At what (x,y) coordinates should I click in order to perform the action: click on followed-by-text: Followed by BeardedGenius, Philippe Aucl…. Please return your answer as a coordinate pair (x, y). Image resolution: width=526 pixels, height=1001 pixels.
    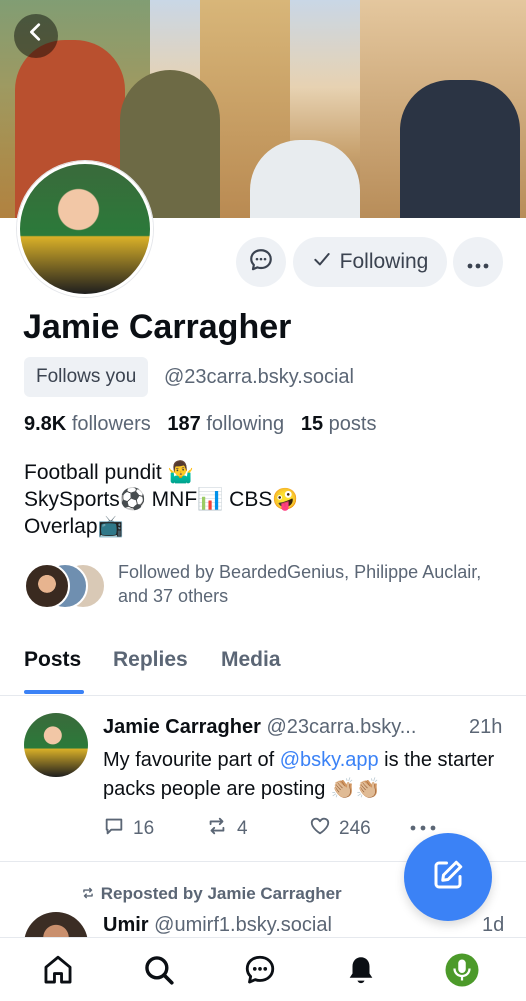
    Looking at the image, I should click on (308, 584).